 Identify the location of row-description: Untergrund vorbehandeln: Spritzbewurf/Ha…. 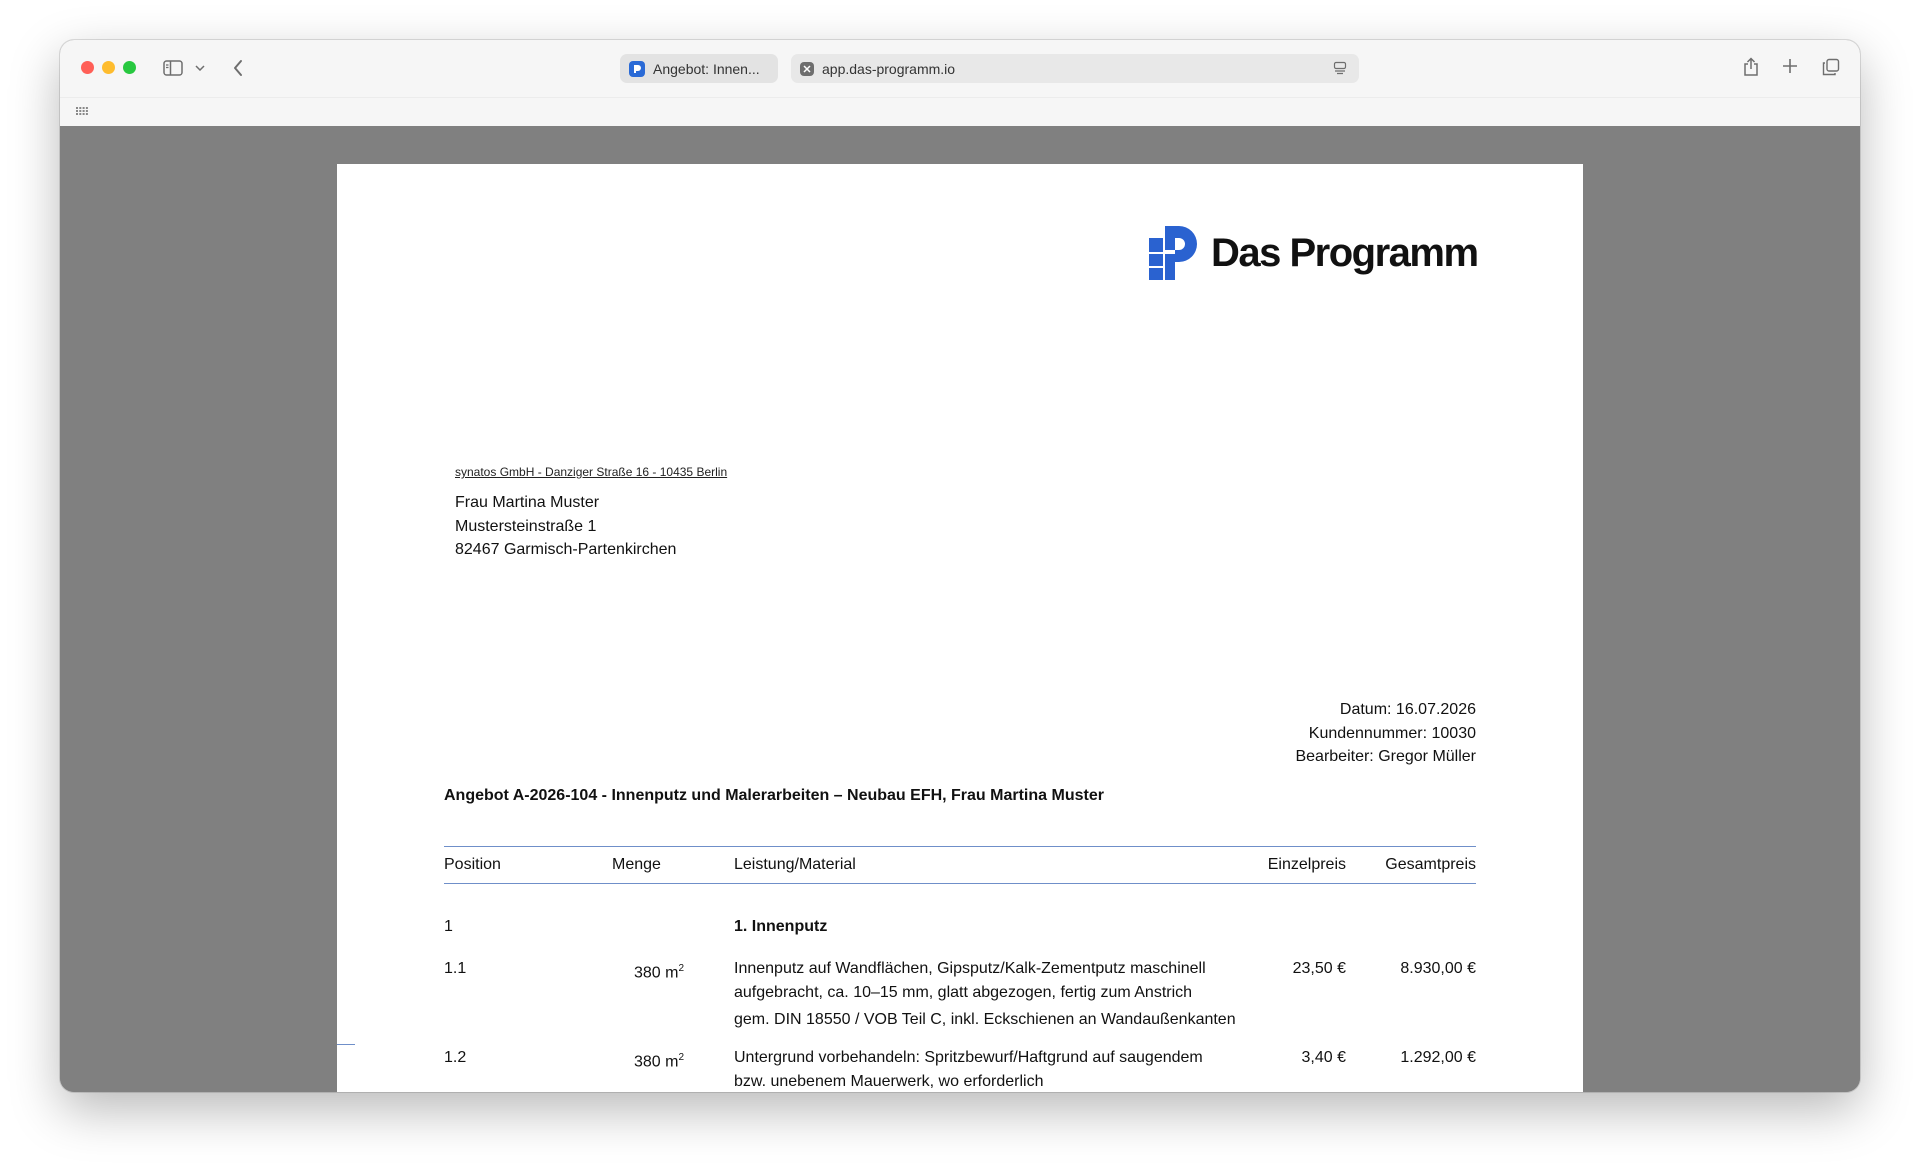
(968, 1069).